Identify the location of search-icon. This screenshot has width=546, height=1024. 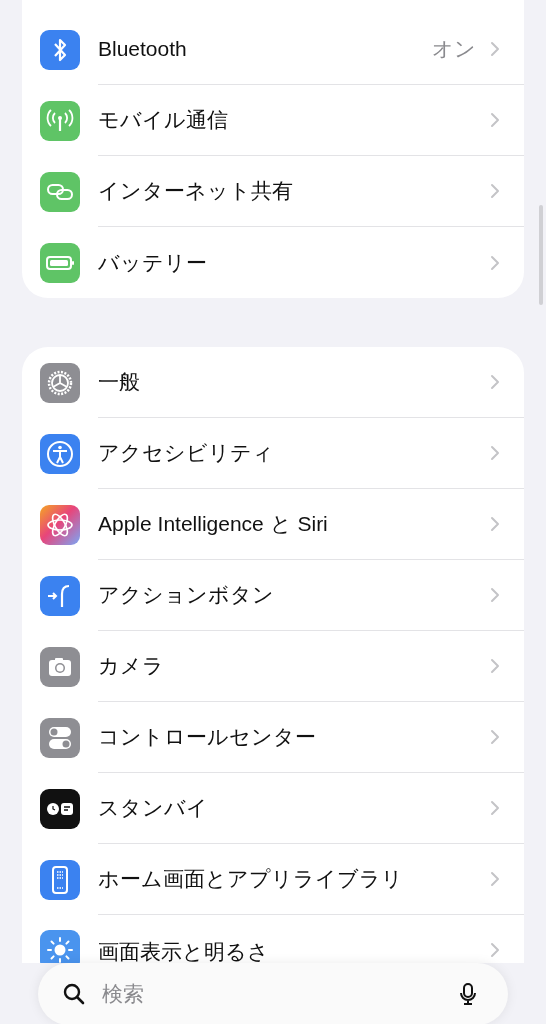
(74, 994).